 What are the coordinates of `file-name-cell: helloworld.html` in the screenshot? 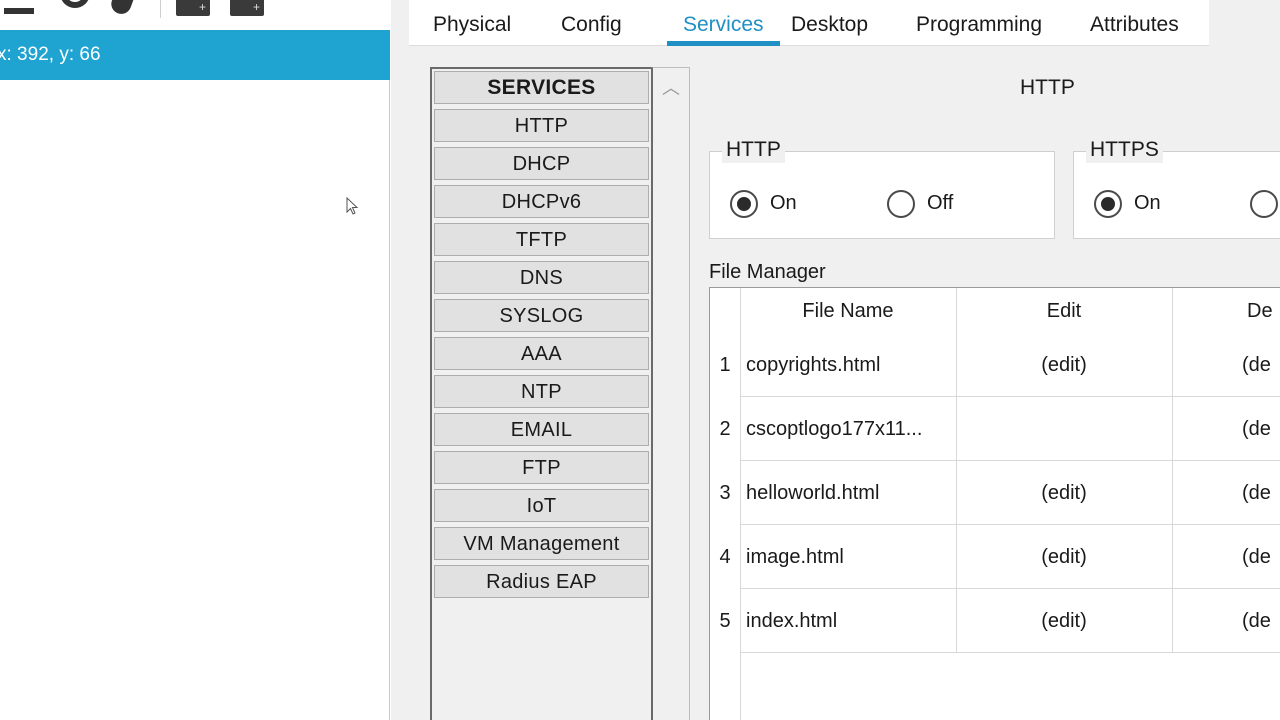 It's located at (813, 493).